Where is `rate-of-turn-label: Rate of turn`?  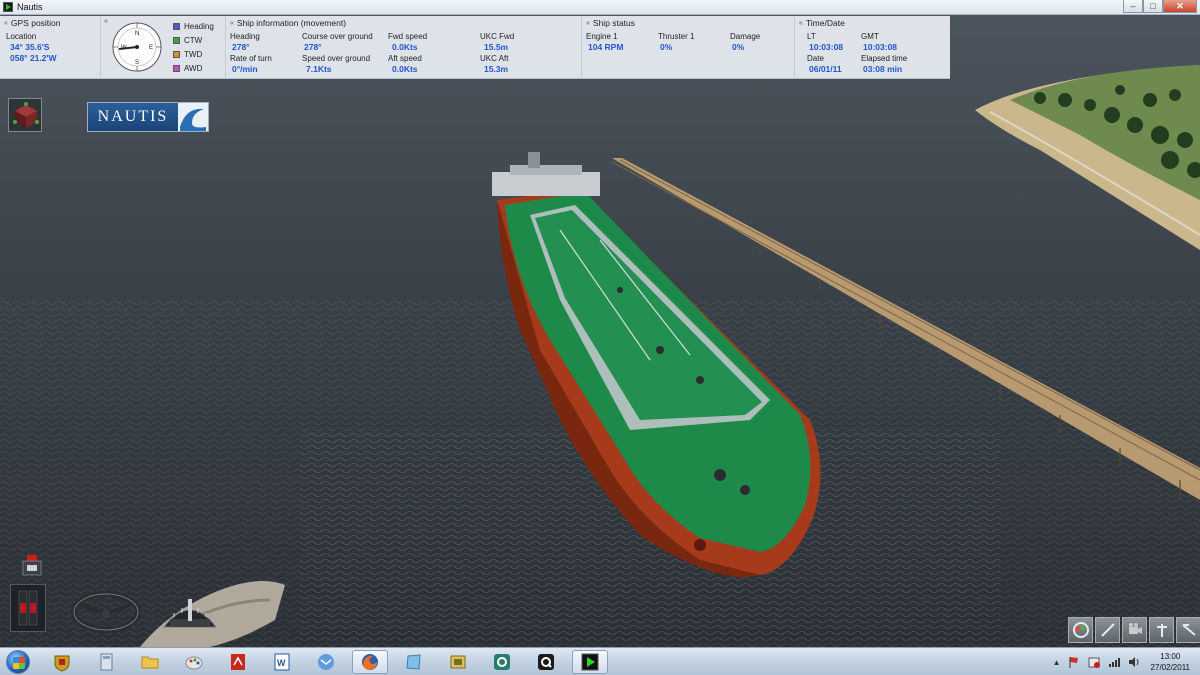 rate-of-turn-label: Rate of turn is located at coordinates (251, 58).